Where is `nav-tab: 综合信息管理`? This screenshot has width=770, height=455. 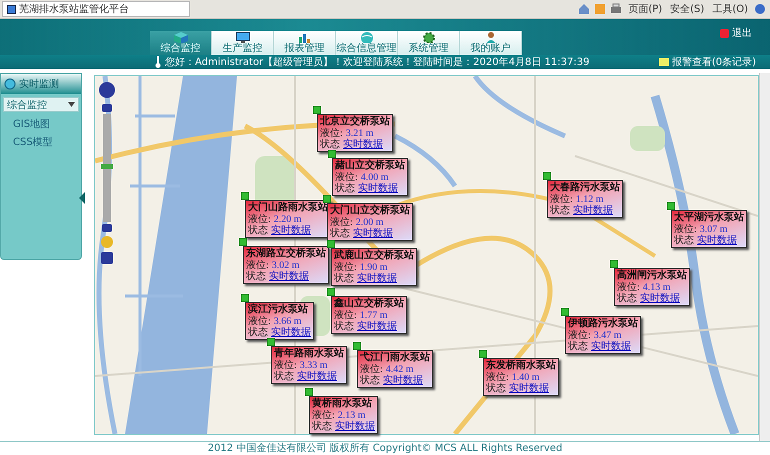
nav-tab: 综合信息管理 is located at coordinates (367, 43).